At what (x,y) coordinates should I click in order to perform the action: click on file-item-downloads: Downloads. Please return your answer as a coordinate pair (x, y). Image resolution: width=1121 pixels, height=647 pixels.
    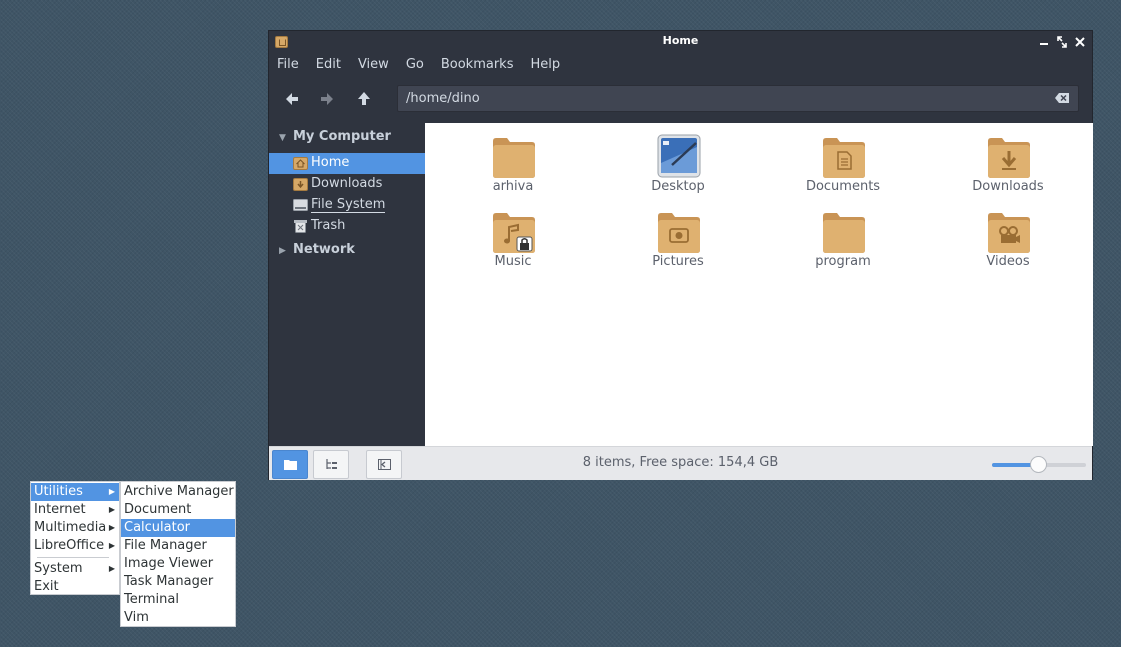
    Looking at the image, I should click on (1008, 158).